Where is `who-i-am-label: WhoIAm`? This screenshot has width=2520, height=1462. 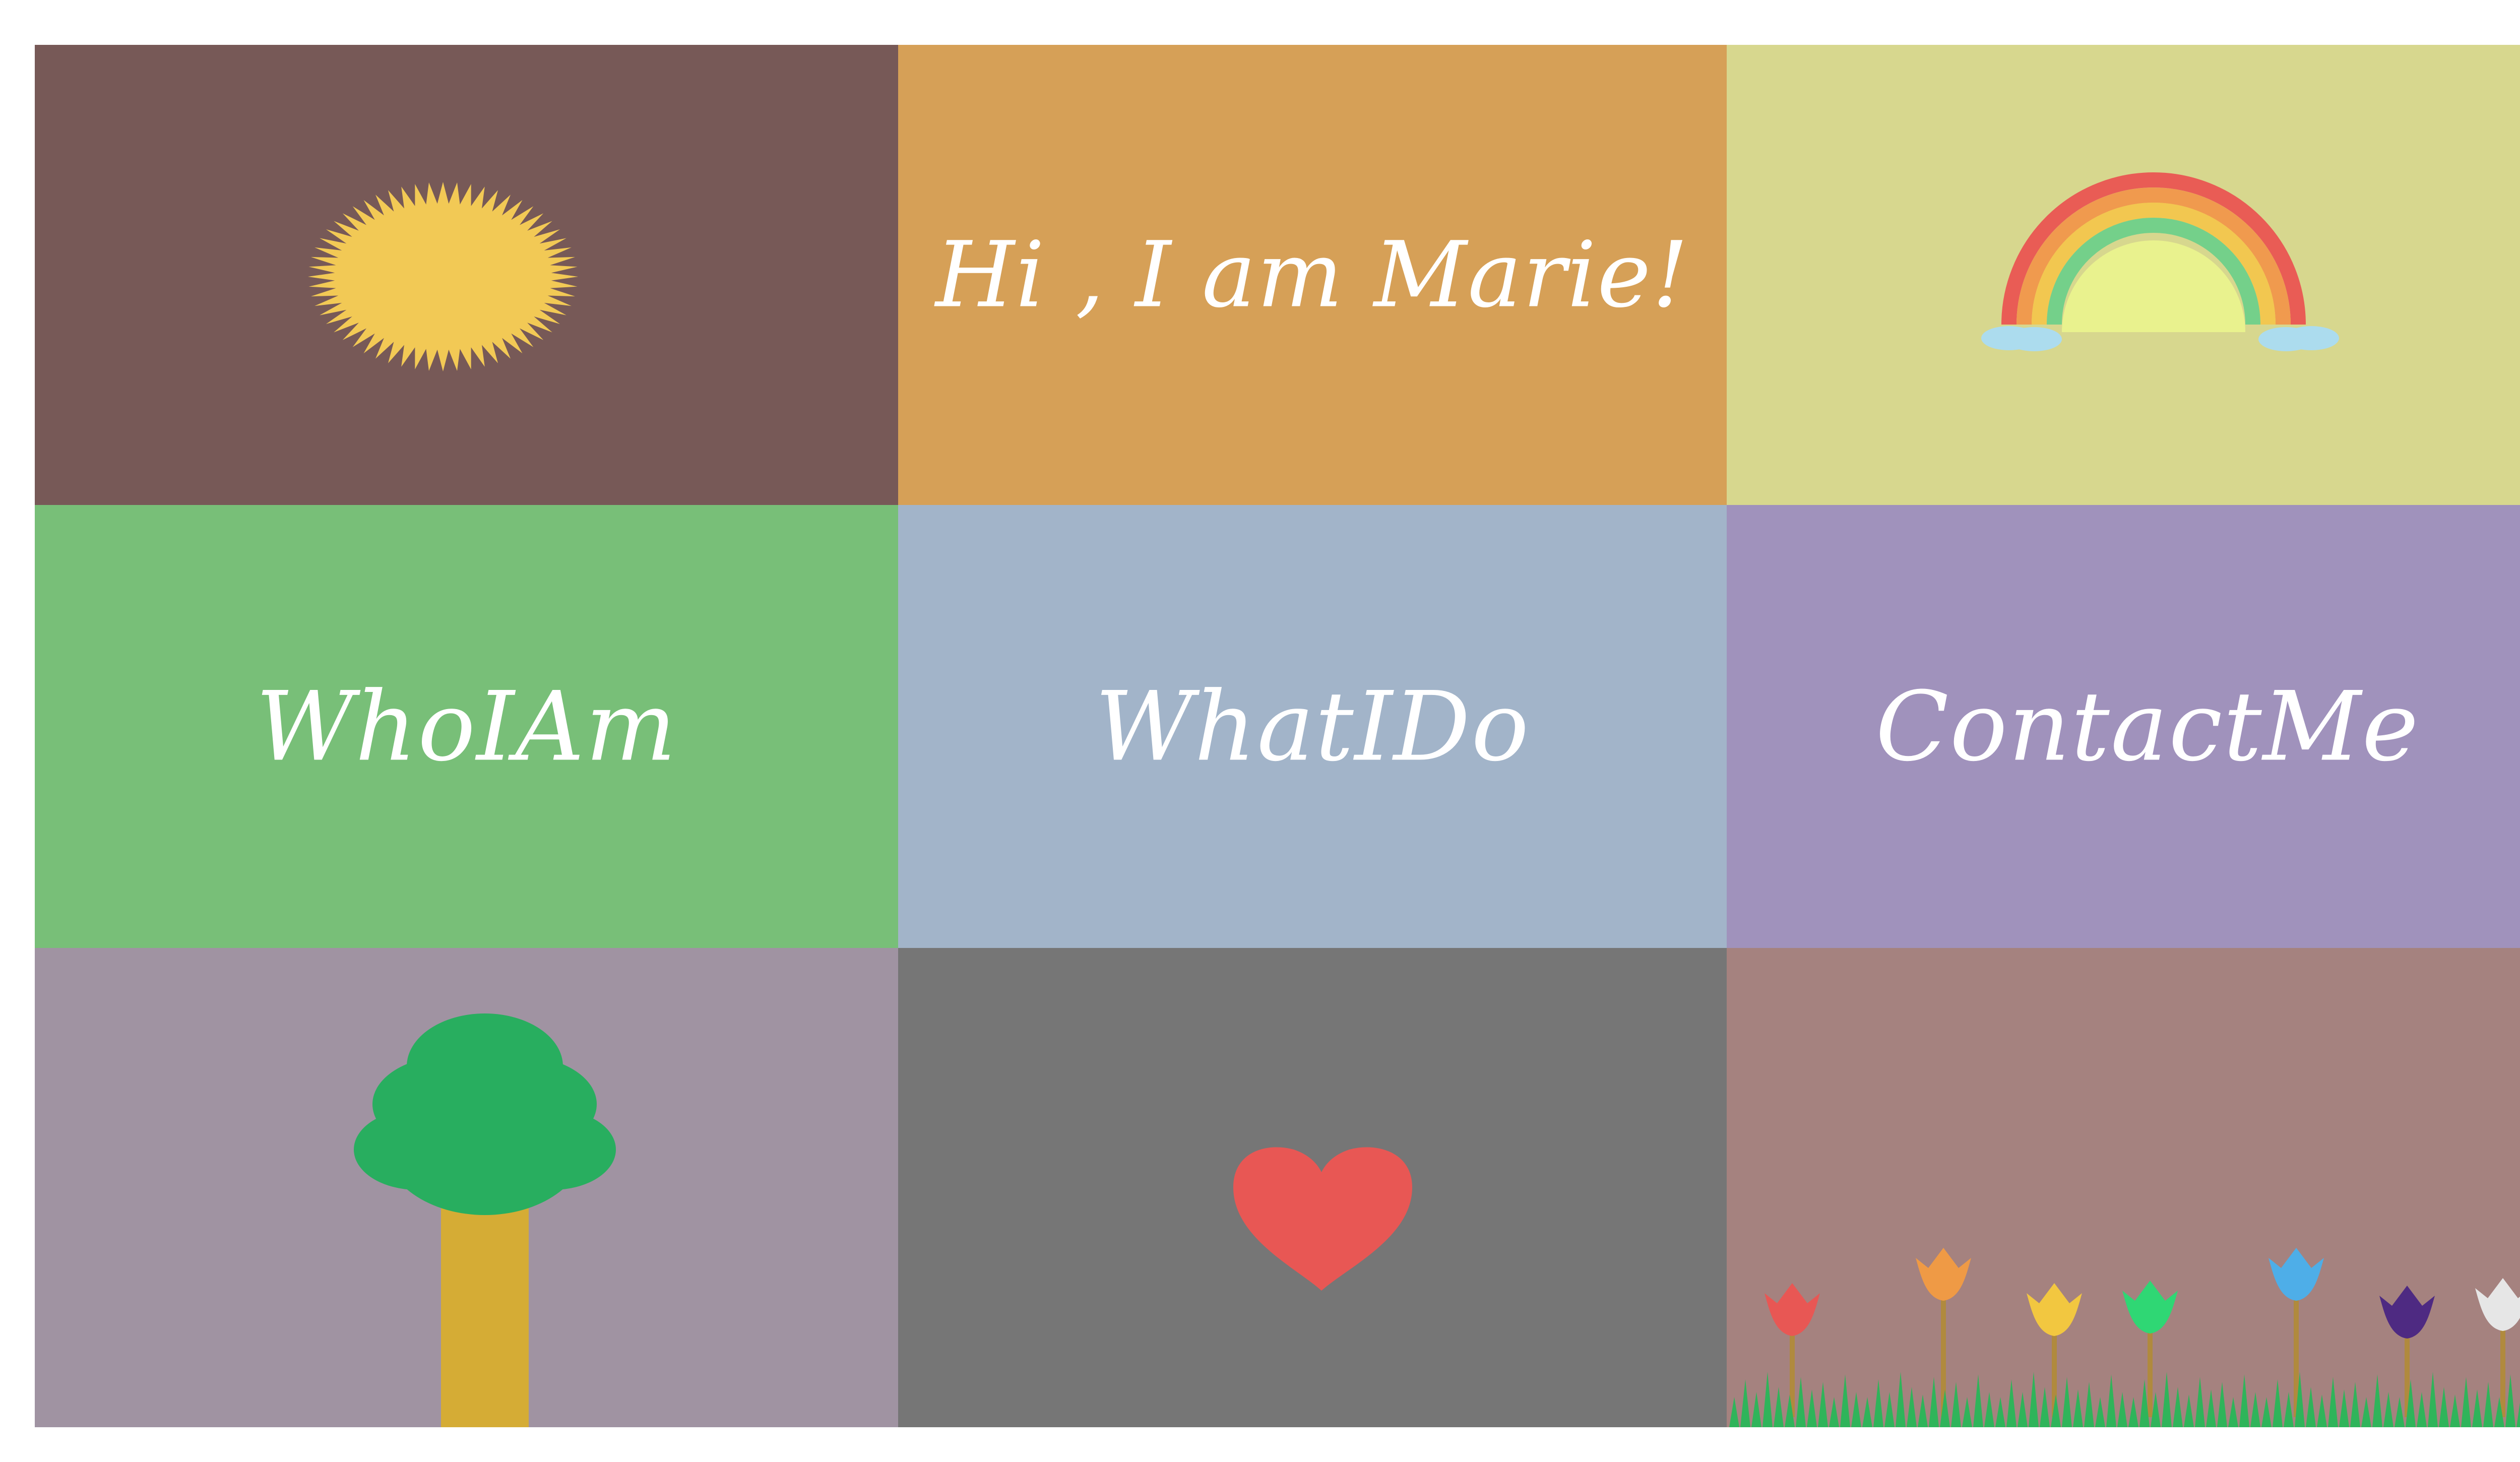 who-i-am-label: WhoIAm is located at coordinates (466, 727).